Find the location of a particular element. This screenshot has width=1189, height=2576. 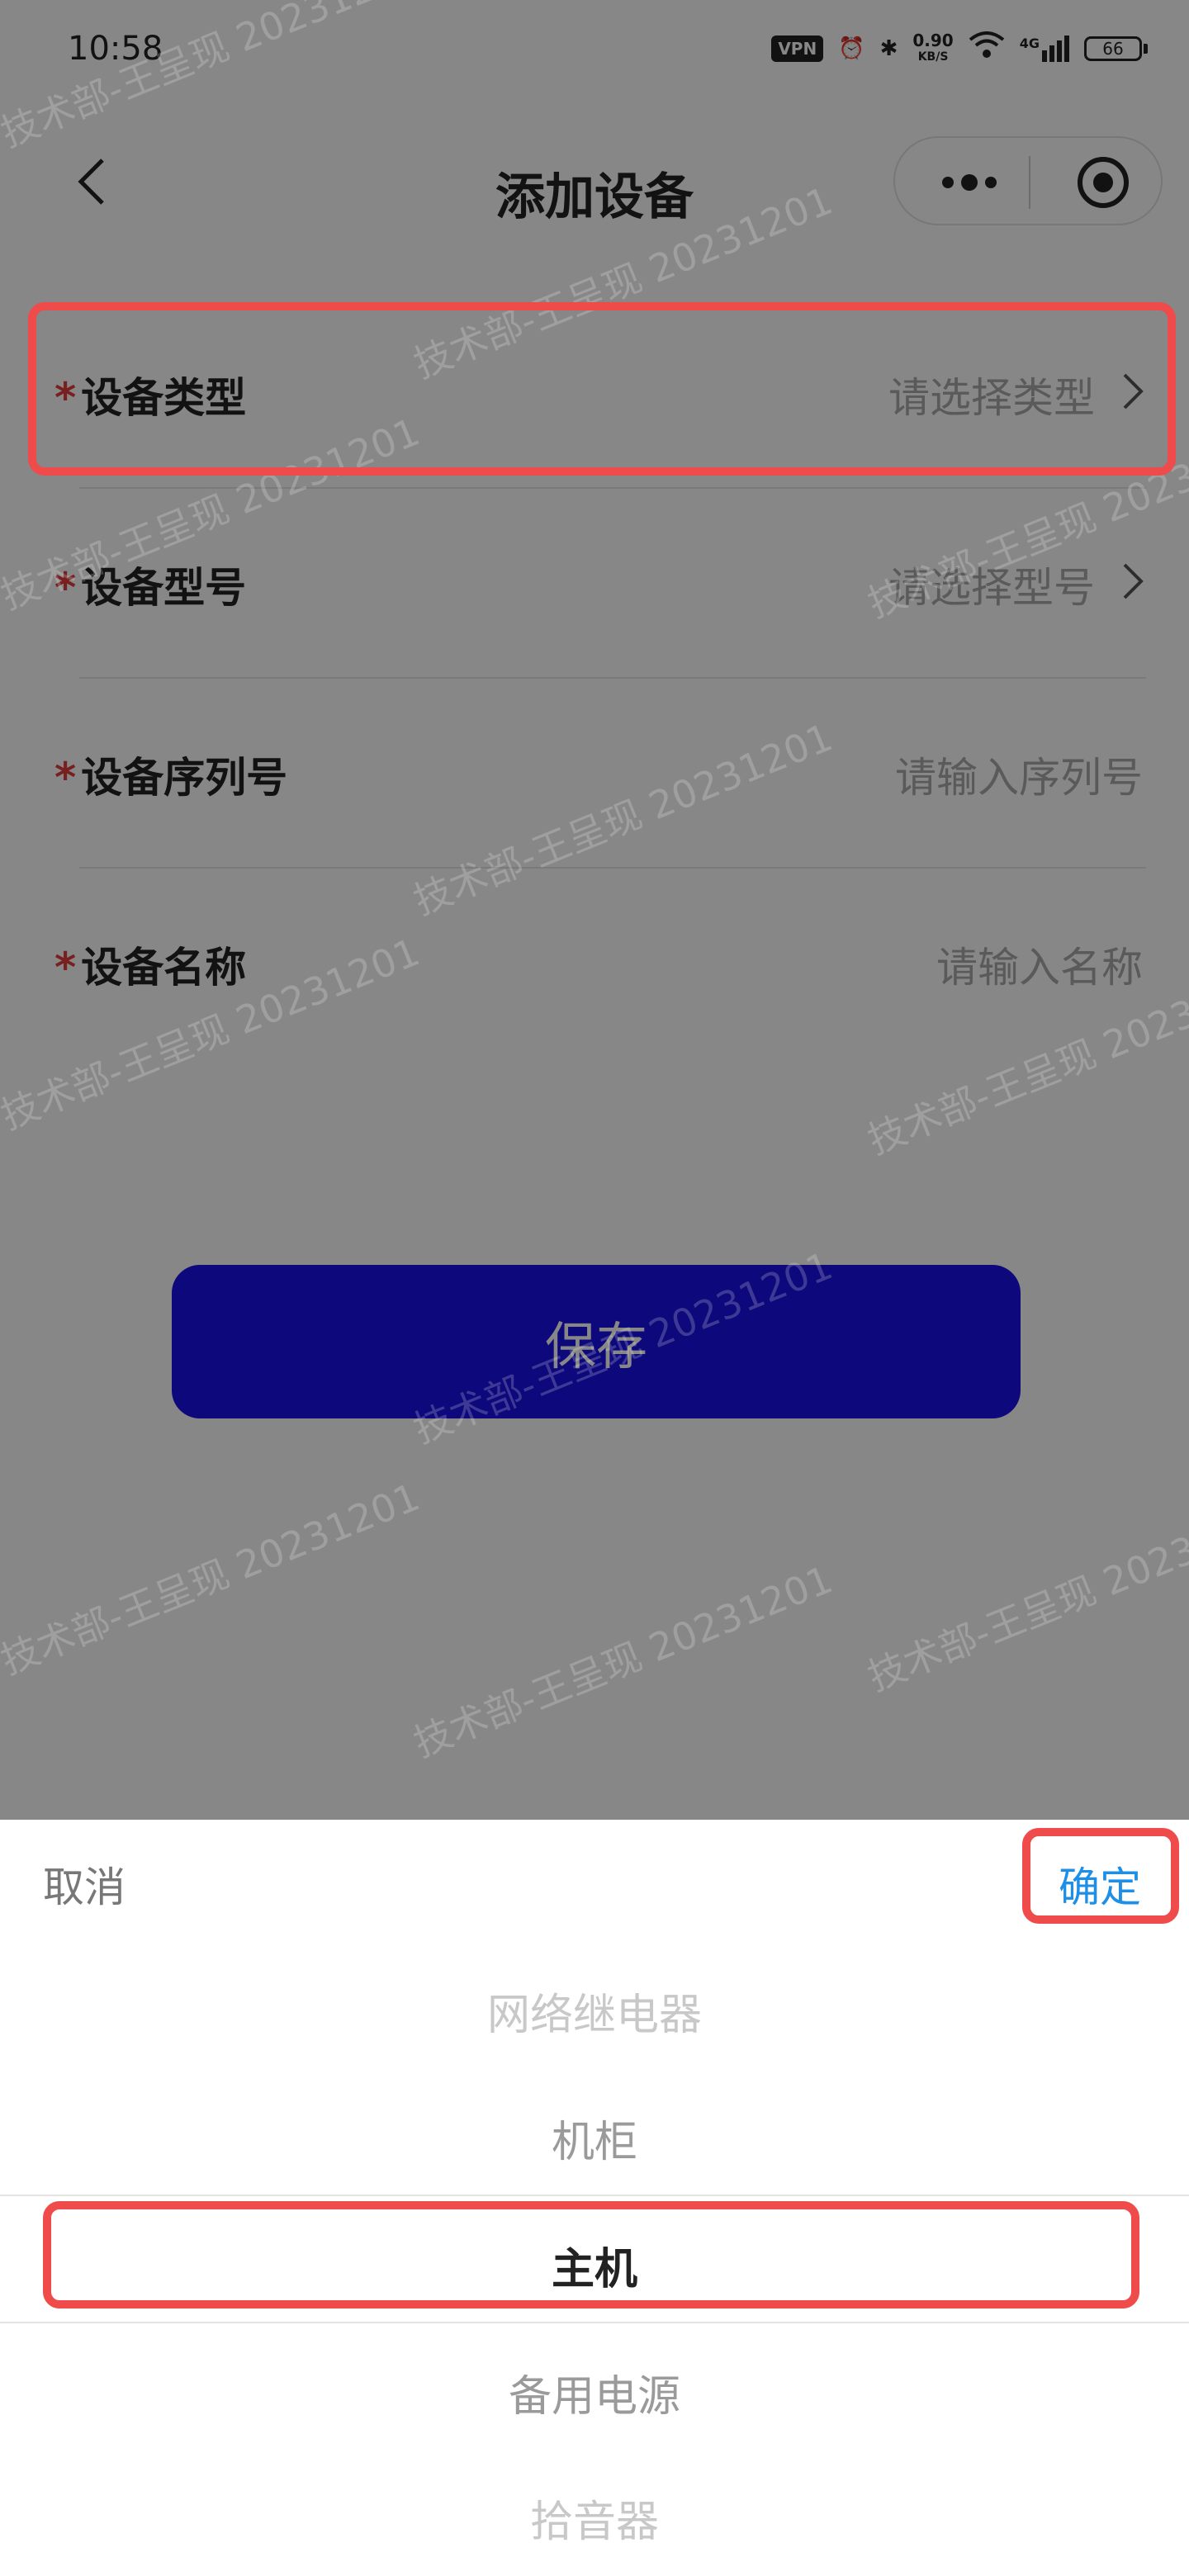

picker-option: 备用电源 is located at coordinates (594, 2392).